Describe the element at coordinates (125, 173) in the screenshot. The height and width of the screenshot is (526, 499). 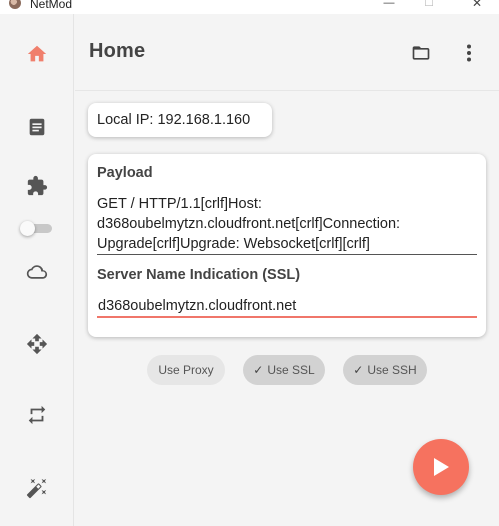
I see `payload-label: Payload` at that location.